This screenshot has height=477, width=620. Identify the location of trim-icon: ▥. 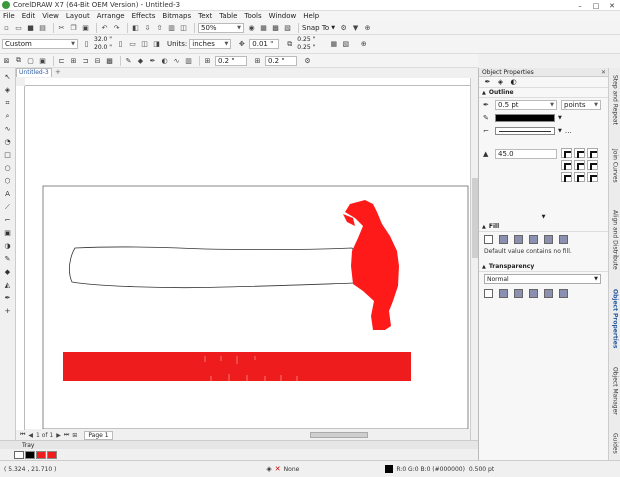
(188, 60).